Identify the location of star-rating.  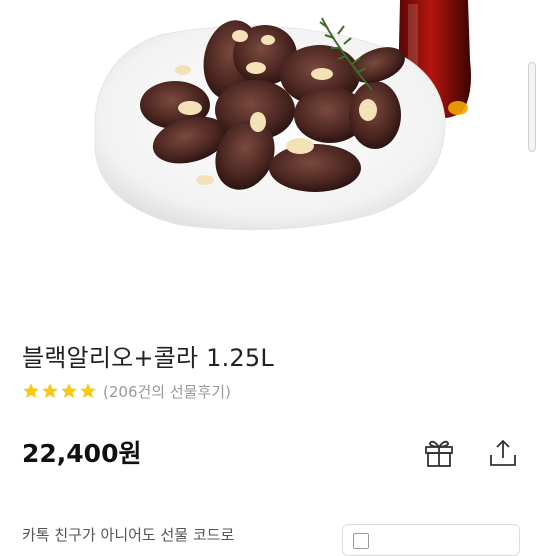
(59, 391).